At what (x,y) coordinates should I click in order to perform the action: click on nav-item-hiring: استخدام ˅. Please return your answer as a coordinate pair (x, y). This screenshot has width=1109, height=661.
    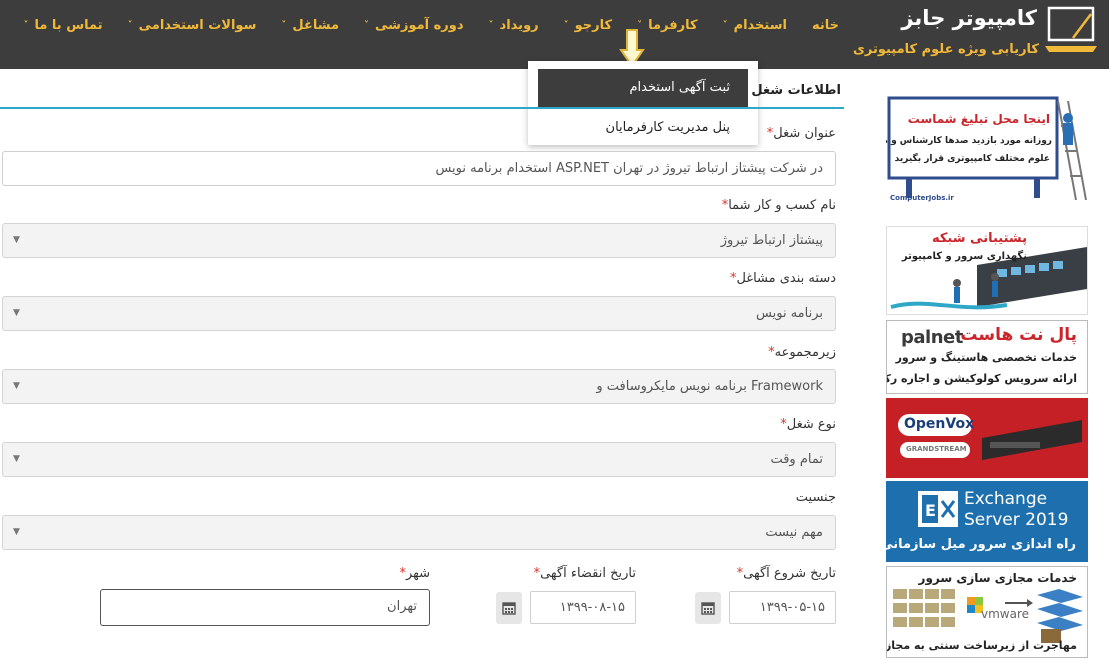
    Looking at the image, I should click on (755, 25).